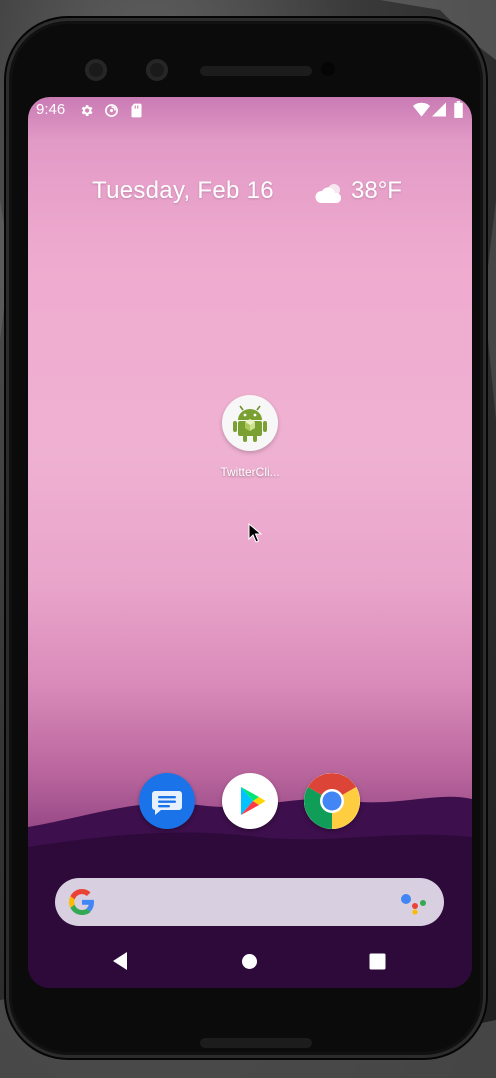 The image size is (496, 1078). I want to click on home-icon, so click(249, 961).